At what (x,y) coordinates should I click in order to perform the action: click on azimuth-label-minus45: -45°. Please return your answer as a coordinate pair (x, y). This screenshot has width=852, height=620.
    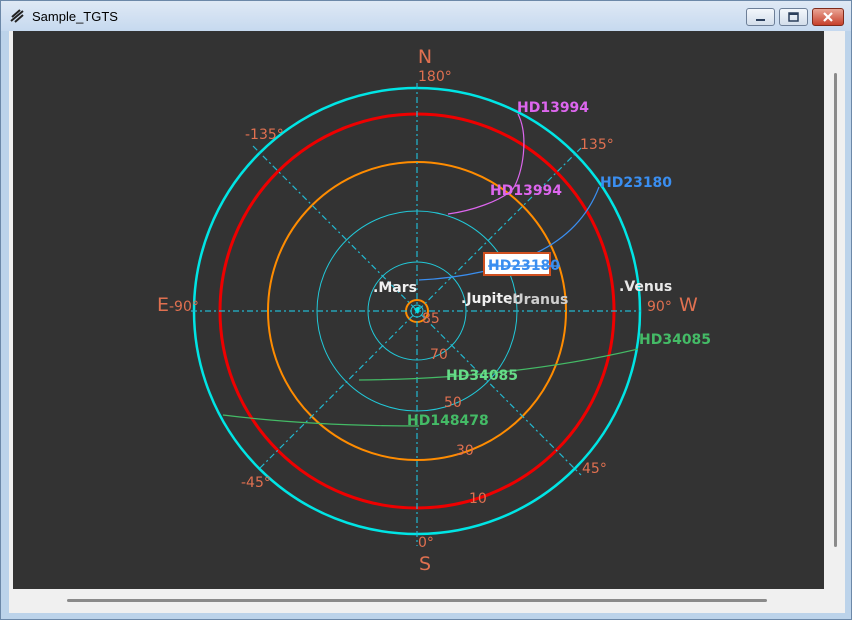
    Looking at the image, I should click on (256, 483).